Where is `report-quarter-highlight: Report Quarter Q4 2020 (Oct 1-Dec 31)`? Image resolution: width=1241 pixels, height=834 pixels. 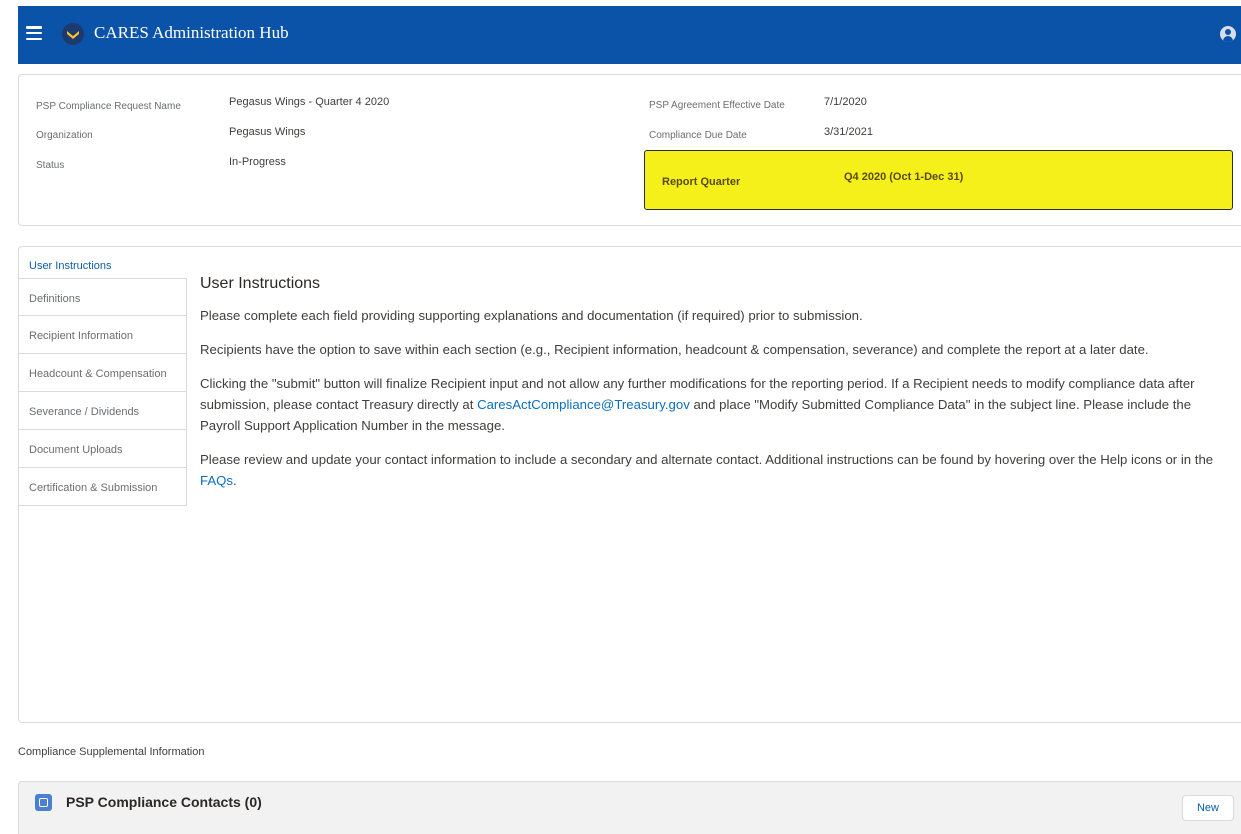 report-quarter-highlight: Report Quarter Q4 2020 (Oct 1-Dec 31) is located at coordinates (938, 180).